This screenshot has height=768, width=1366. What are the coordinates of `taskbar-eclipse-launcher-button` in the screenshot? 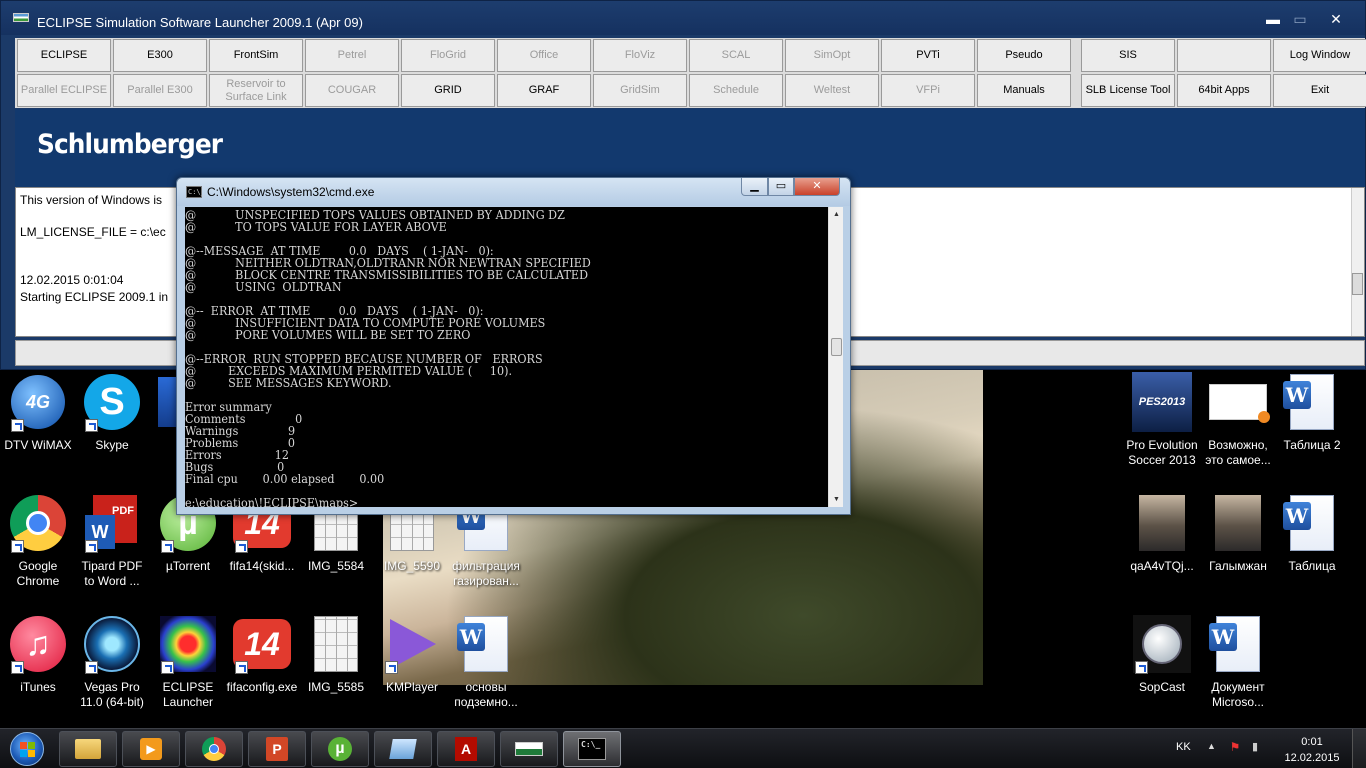 It's located at (529, 749).